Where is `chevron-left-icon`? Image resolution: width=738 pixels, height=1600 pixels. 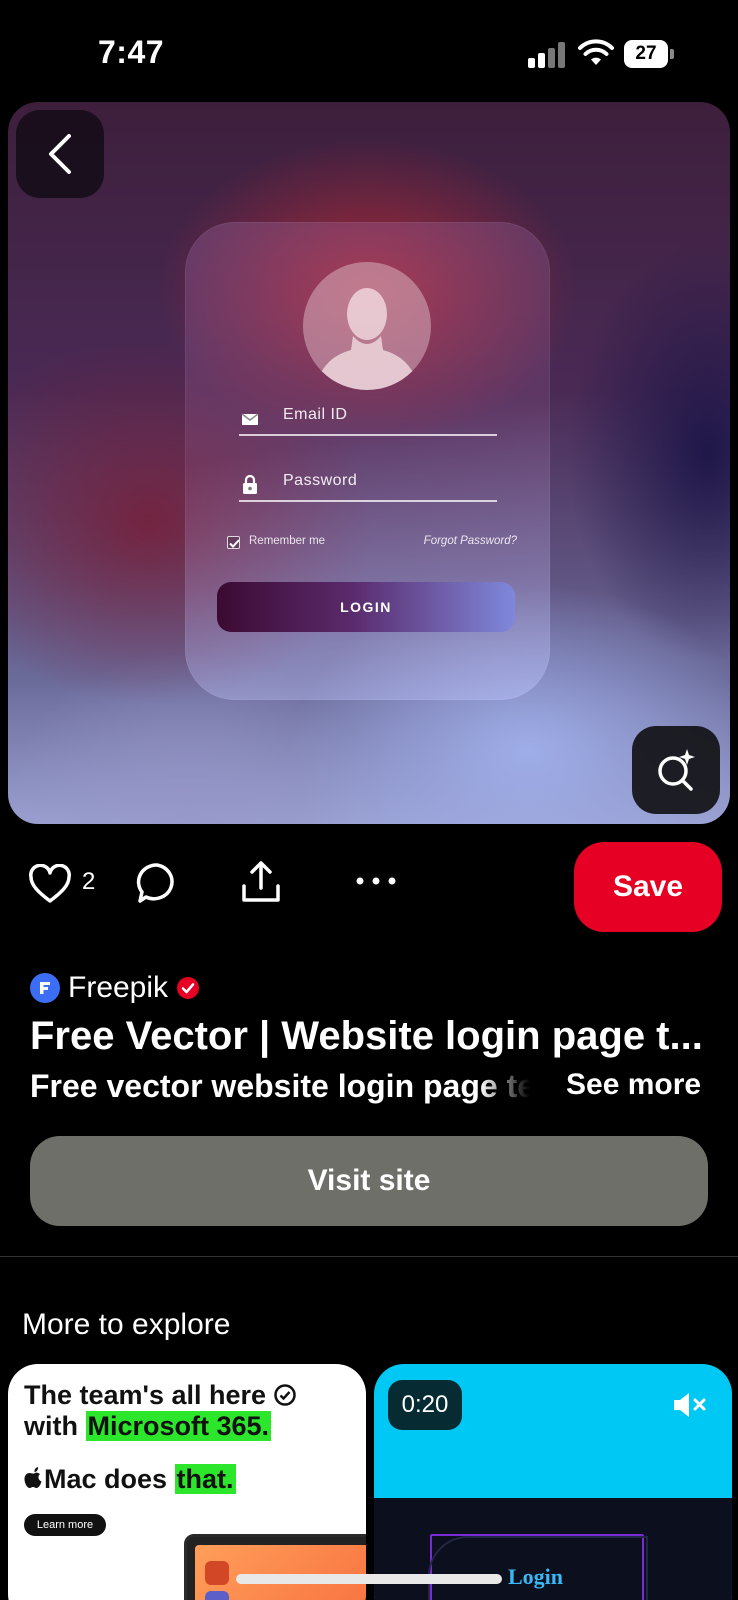 chevron-left-icon is located at coordinates (60, 154).